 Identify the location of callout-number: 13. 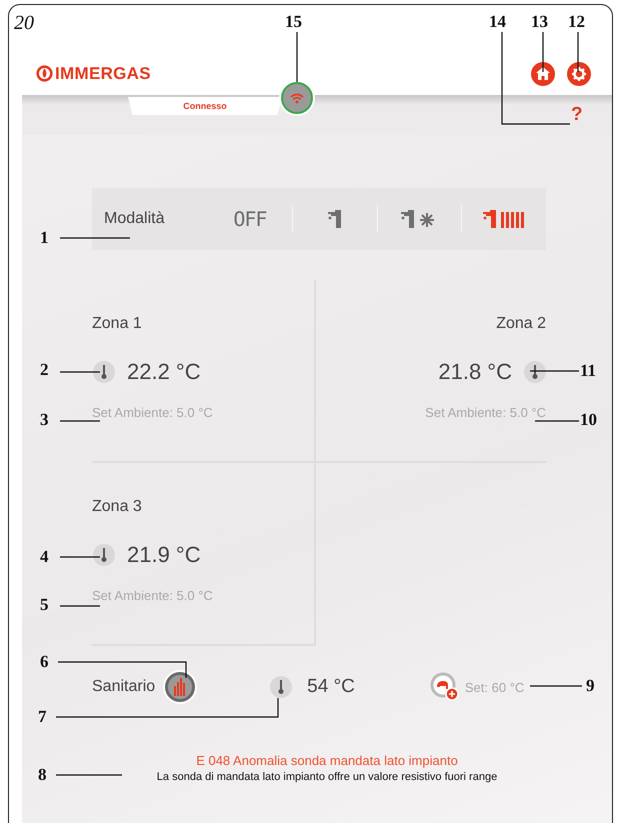
(539, 22).